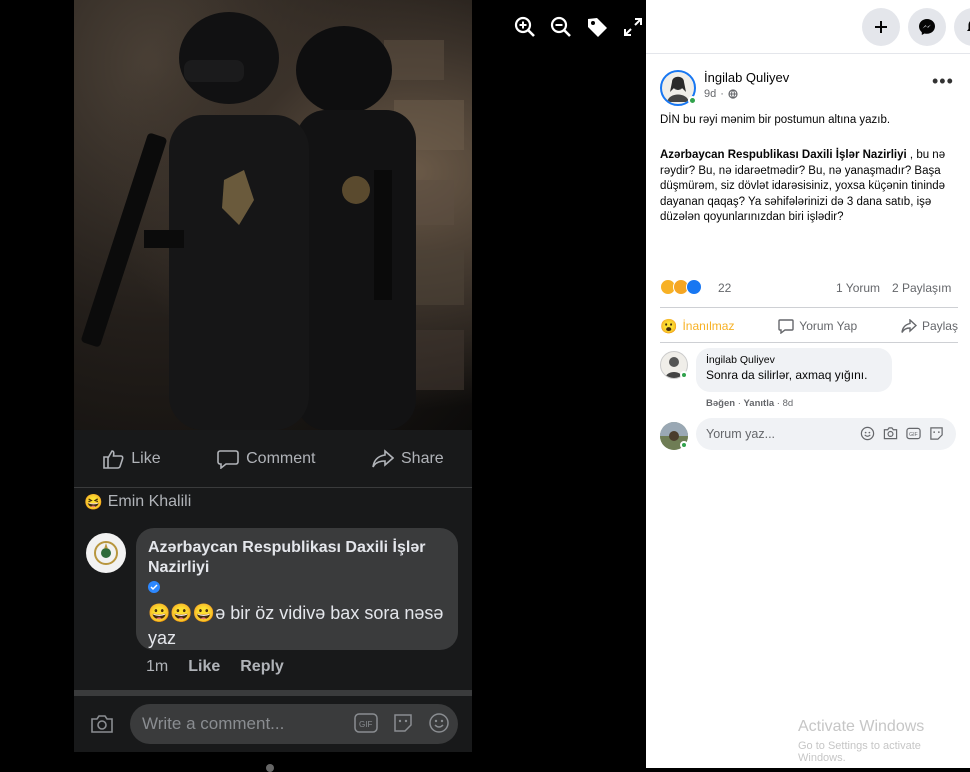 This screenshot has height=772, width=970. Describe the element at coordinates (861, 726) in the screenshot. I see `watermark-title: Activate Windows` at that location.